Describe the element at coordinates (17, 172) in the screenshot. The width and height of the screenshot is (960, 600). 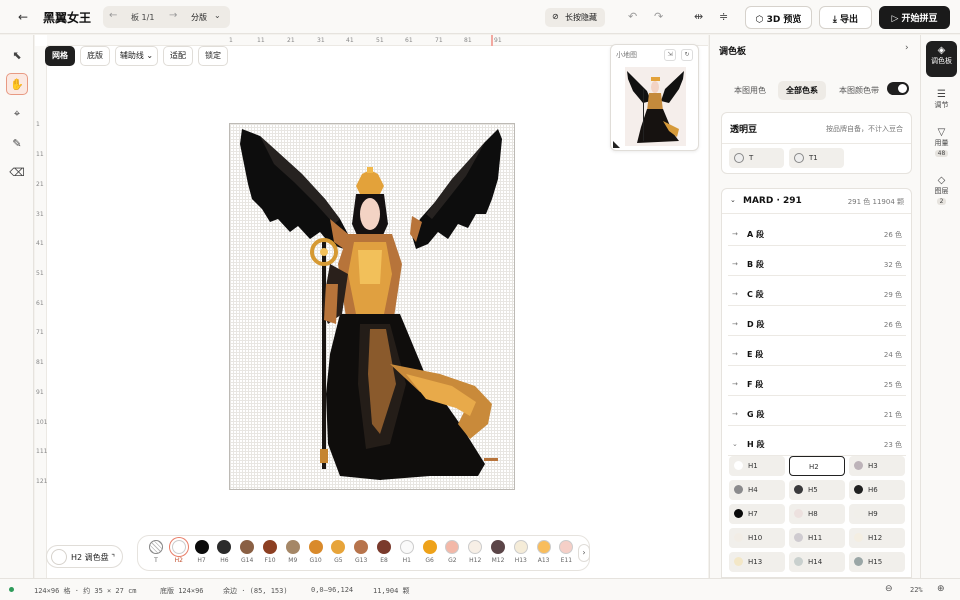
I see `eraser-tool-icon: ⌫` at that location.